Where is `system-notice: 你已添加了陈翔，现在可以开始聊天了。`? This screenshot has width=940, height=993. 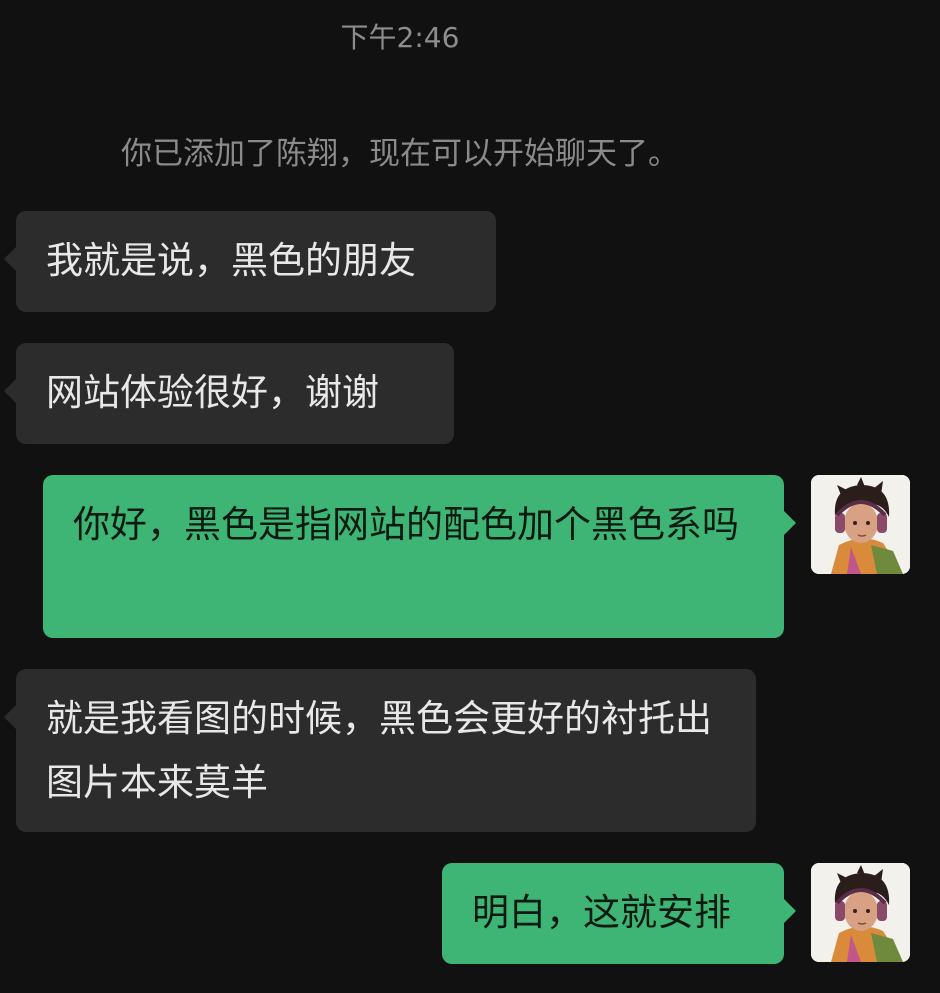
system-notice: 你已添加了陈翔，现在可以开始聊天了。 is located at coordinates (400, 154).